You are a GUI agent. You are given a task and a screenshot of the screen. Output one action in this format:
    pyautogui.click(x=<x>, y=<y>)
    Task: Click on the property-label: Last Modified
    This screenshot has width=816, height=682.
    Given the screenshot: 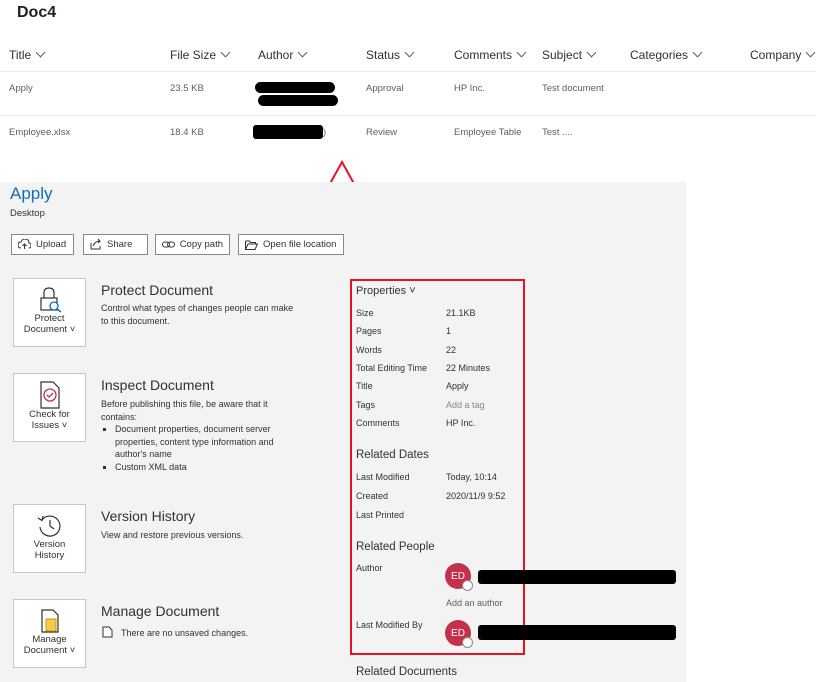 What is the action you would take?
    pyautogui.click(x=383, y=477)
    